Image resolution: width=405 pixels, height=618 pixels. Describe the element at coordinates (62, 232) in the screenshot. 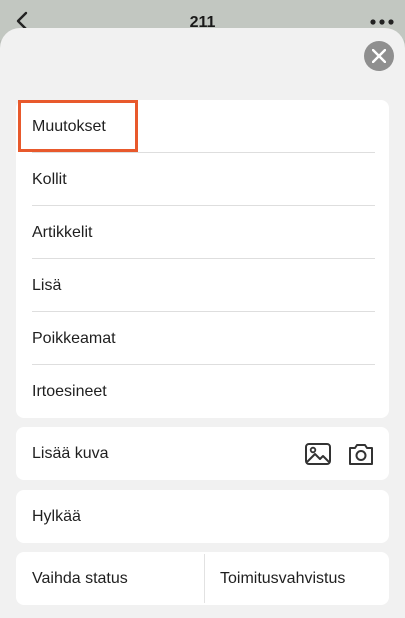

I see `menu-item-label: Artikkelit` at that location.